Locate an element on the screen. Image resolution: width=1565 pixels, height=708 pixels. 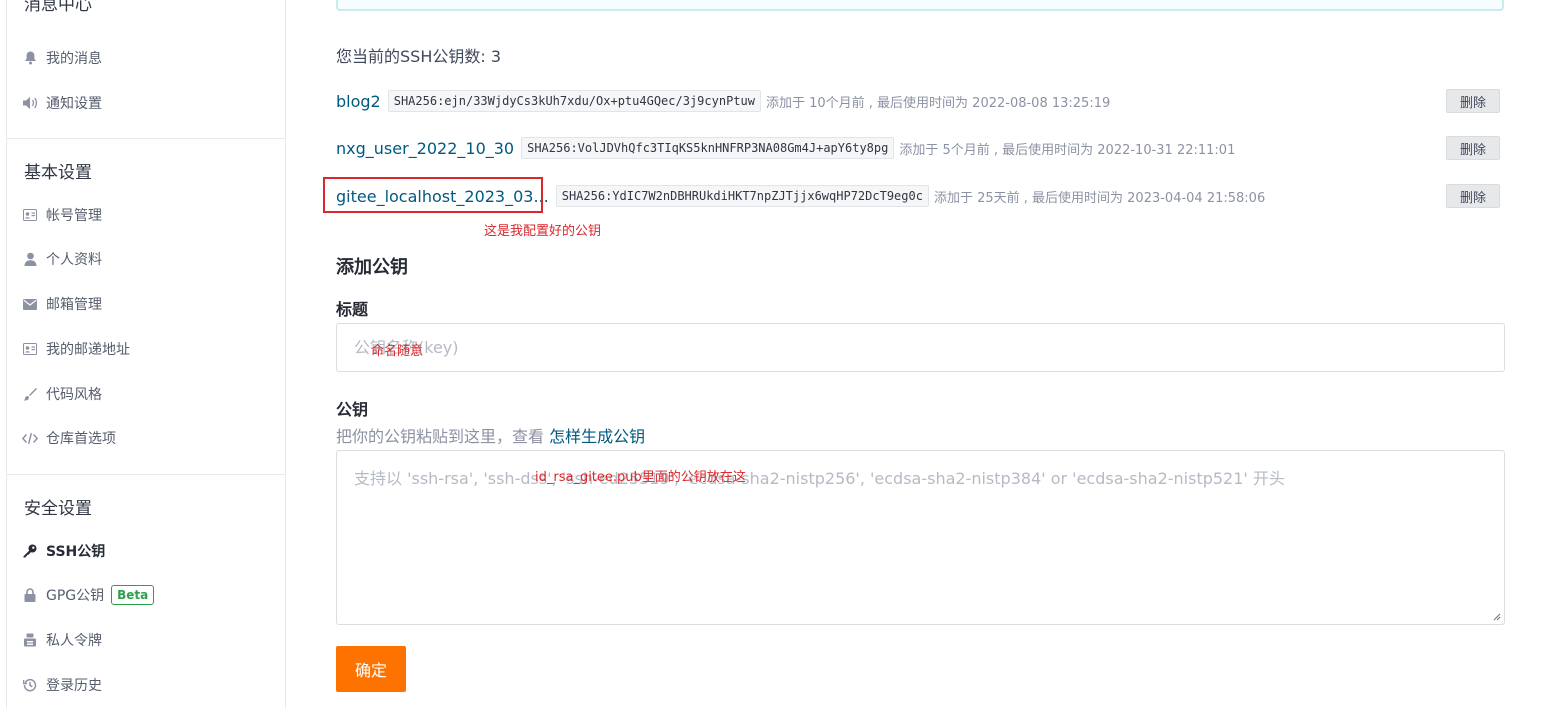
beta-badge: Beta is located at coordinates (133, 595).